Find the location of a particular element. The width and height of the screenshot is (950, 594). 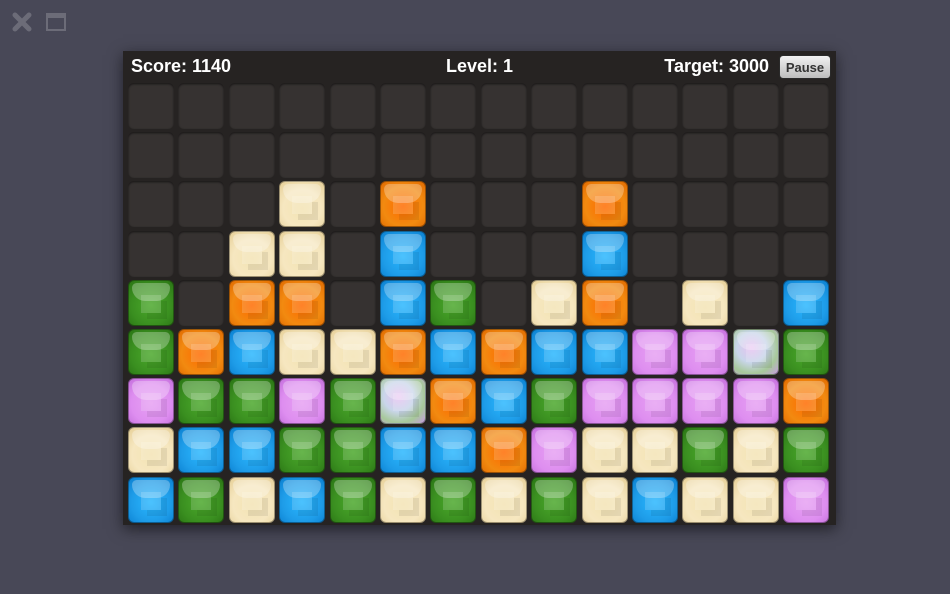

target-display: Target: 3000 is located at coordinates (716, 66).